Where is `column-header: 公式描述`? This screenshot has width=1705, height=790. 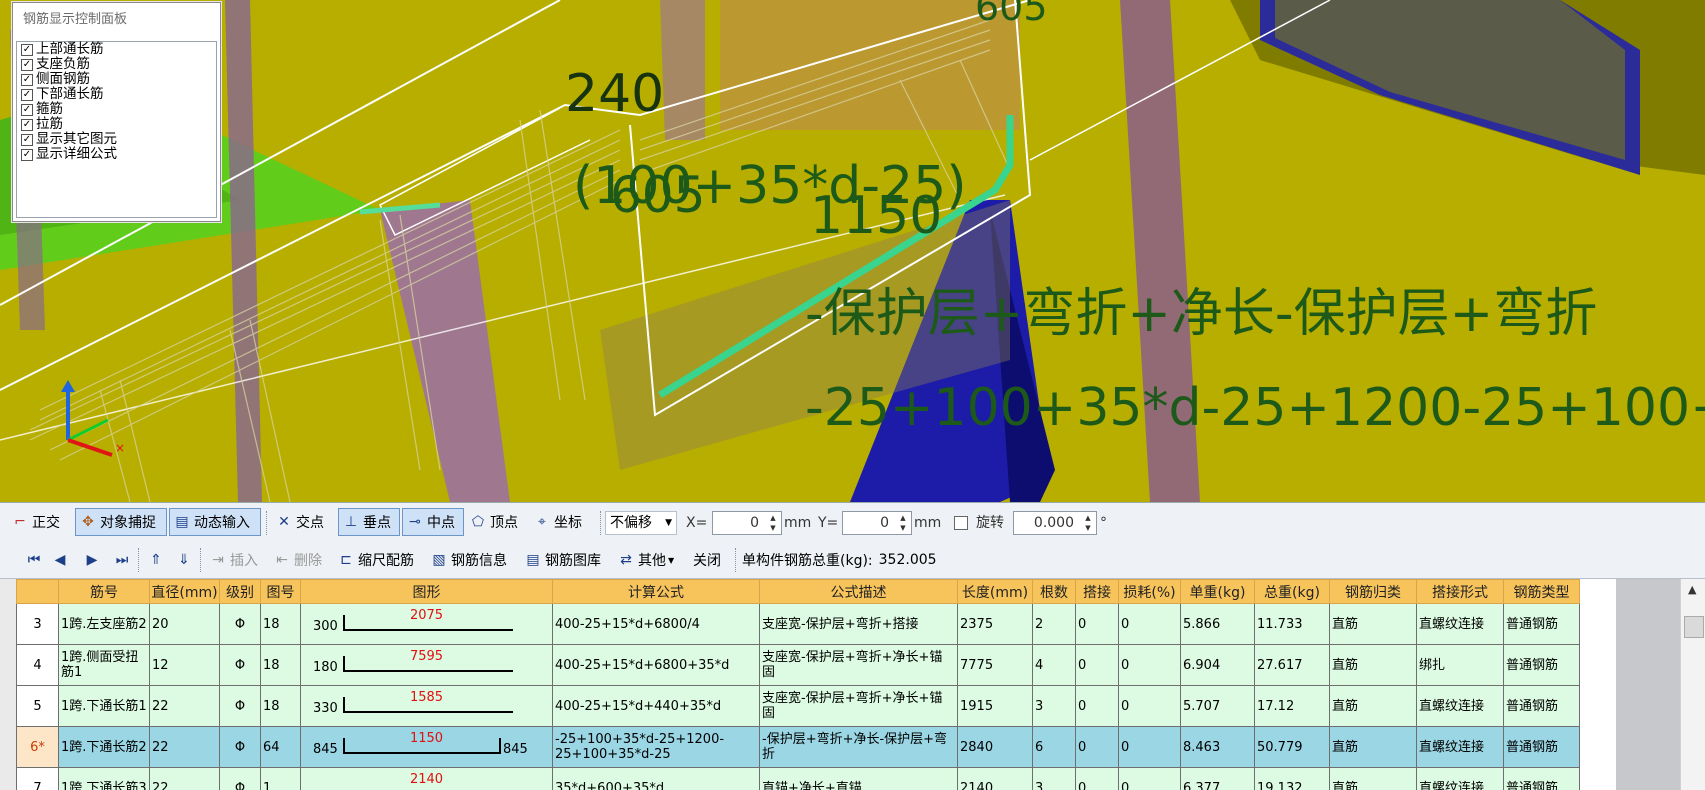 column-header: 公式描述 is located at coordinates (858, 591).